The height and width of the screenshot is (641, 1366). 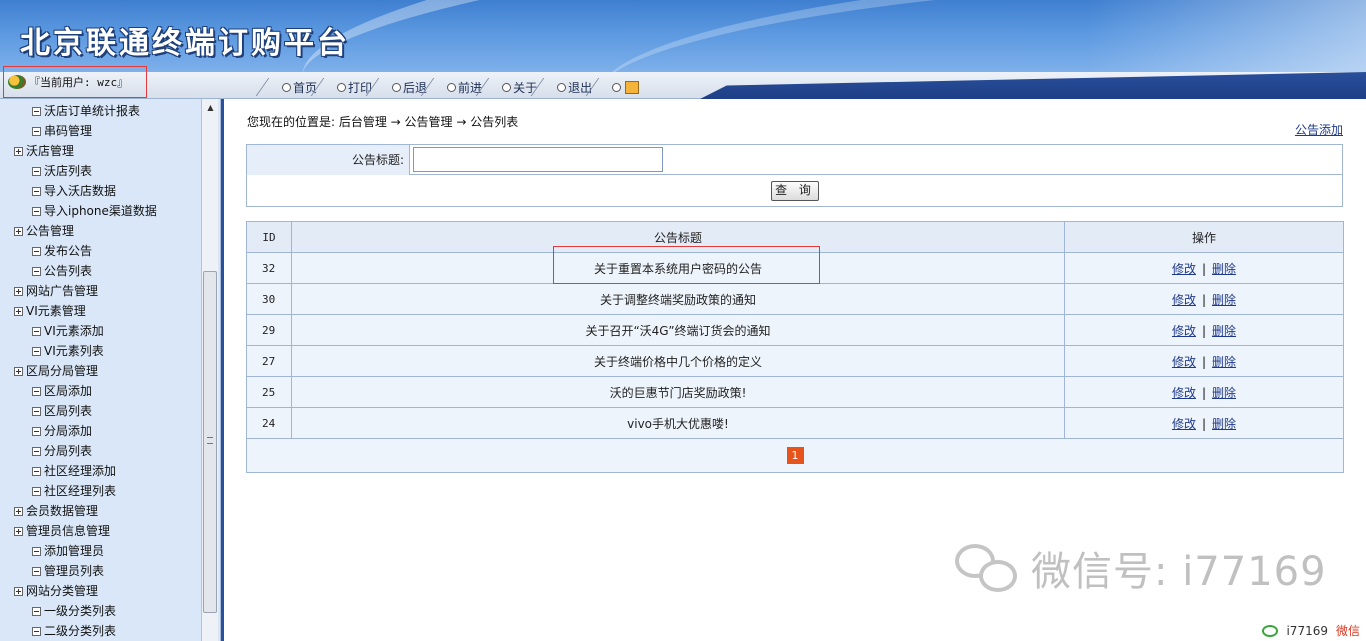 I want to click on sidebar-scrollbar: ▲, so click(x=209, y=370).